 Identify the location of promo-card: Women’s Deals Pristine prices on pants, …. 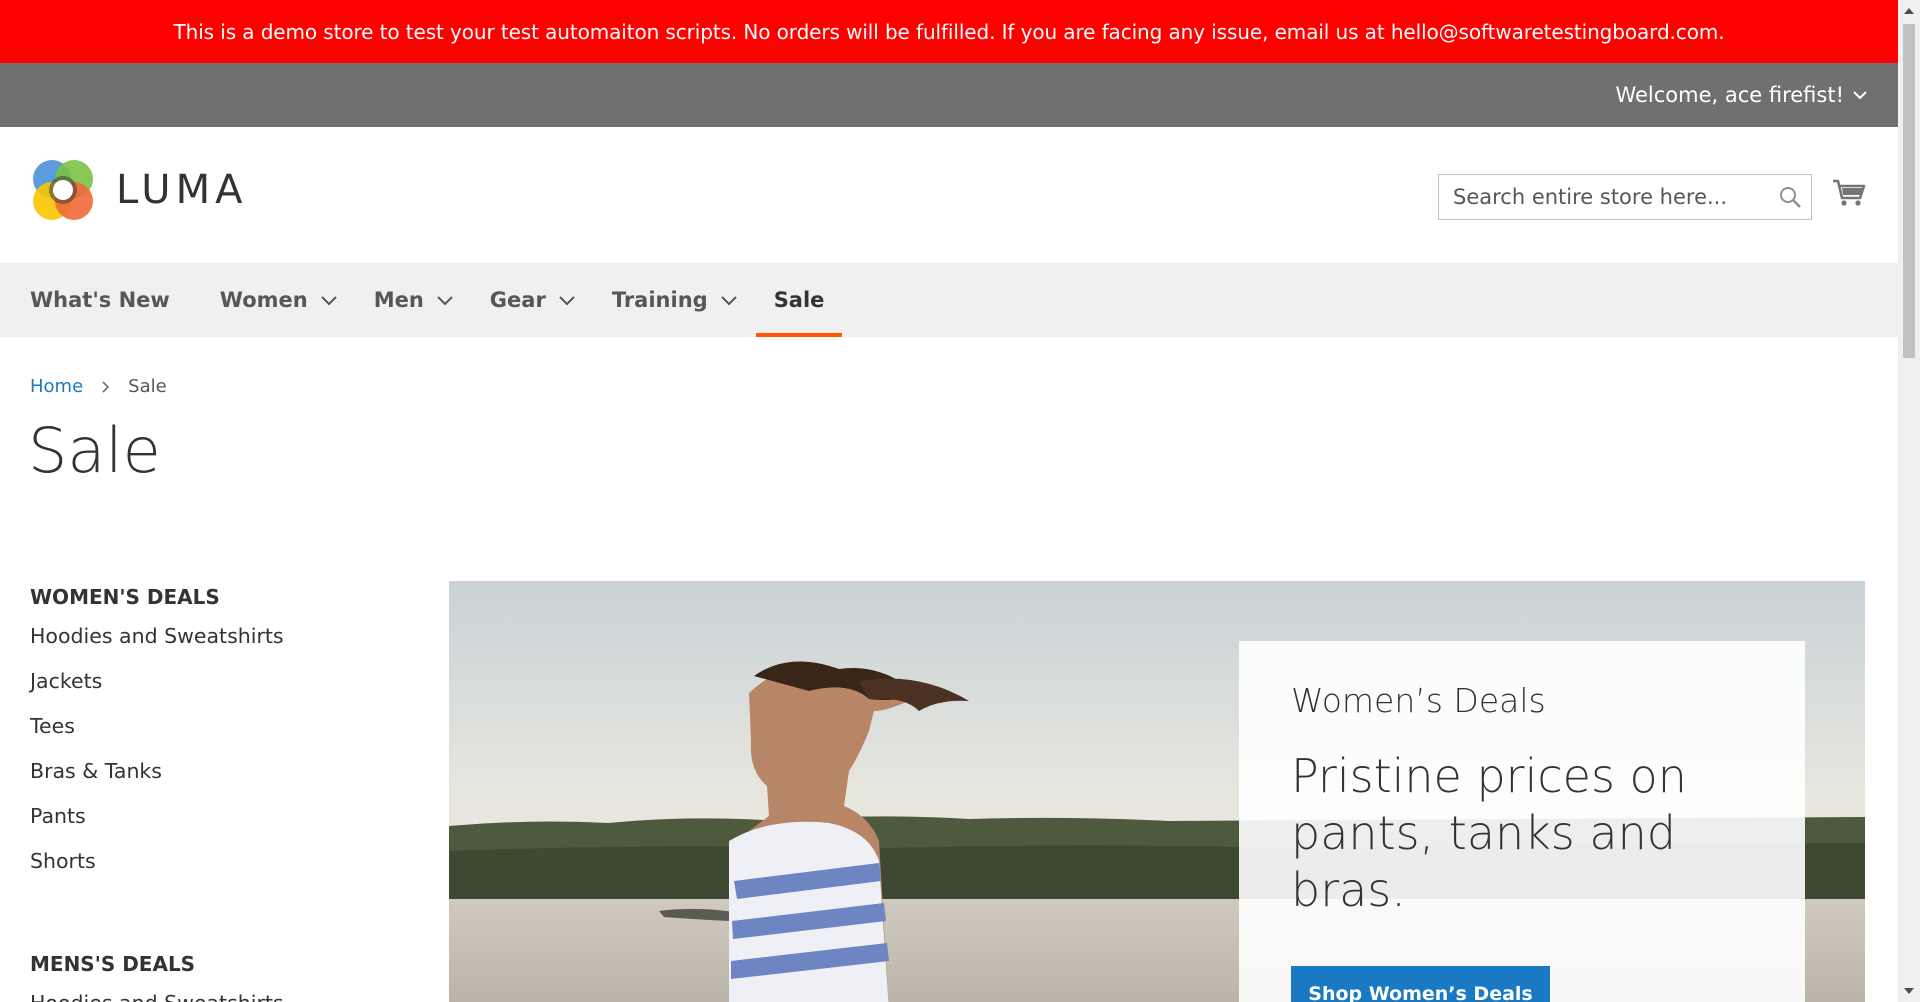
(1522, 821).